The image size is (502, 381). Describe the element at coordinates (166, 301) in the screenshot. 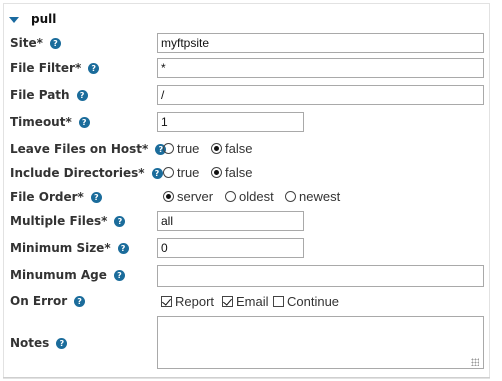

I see `report-checkbox` at that location.